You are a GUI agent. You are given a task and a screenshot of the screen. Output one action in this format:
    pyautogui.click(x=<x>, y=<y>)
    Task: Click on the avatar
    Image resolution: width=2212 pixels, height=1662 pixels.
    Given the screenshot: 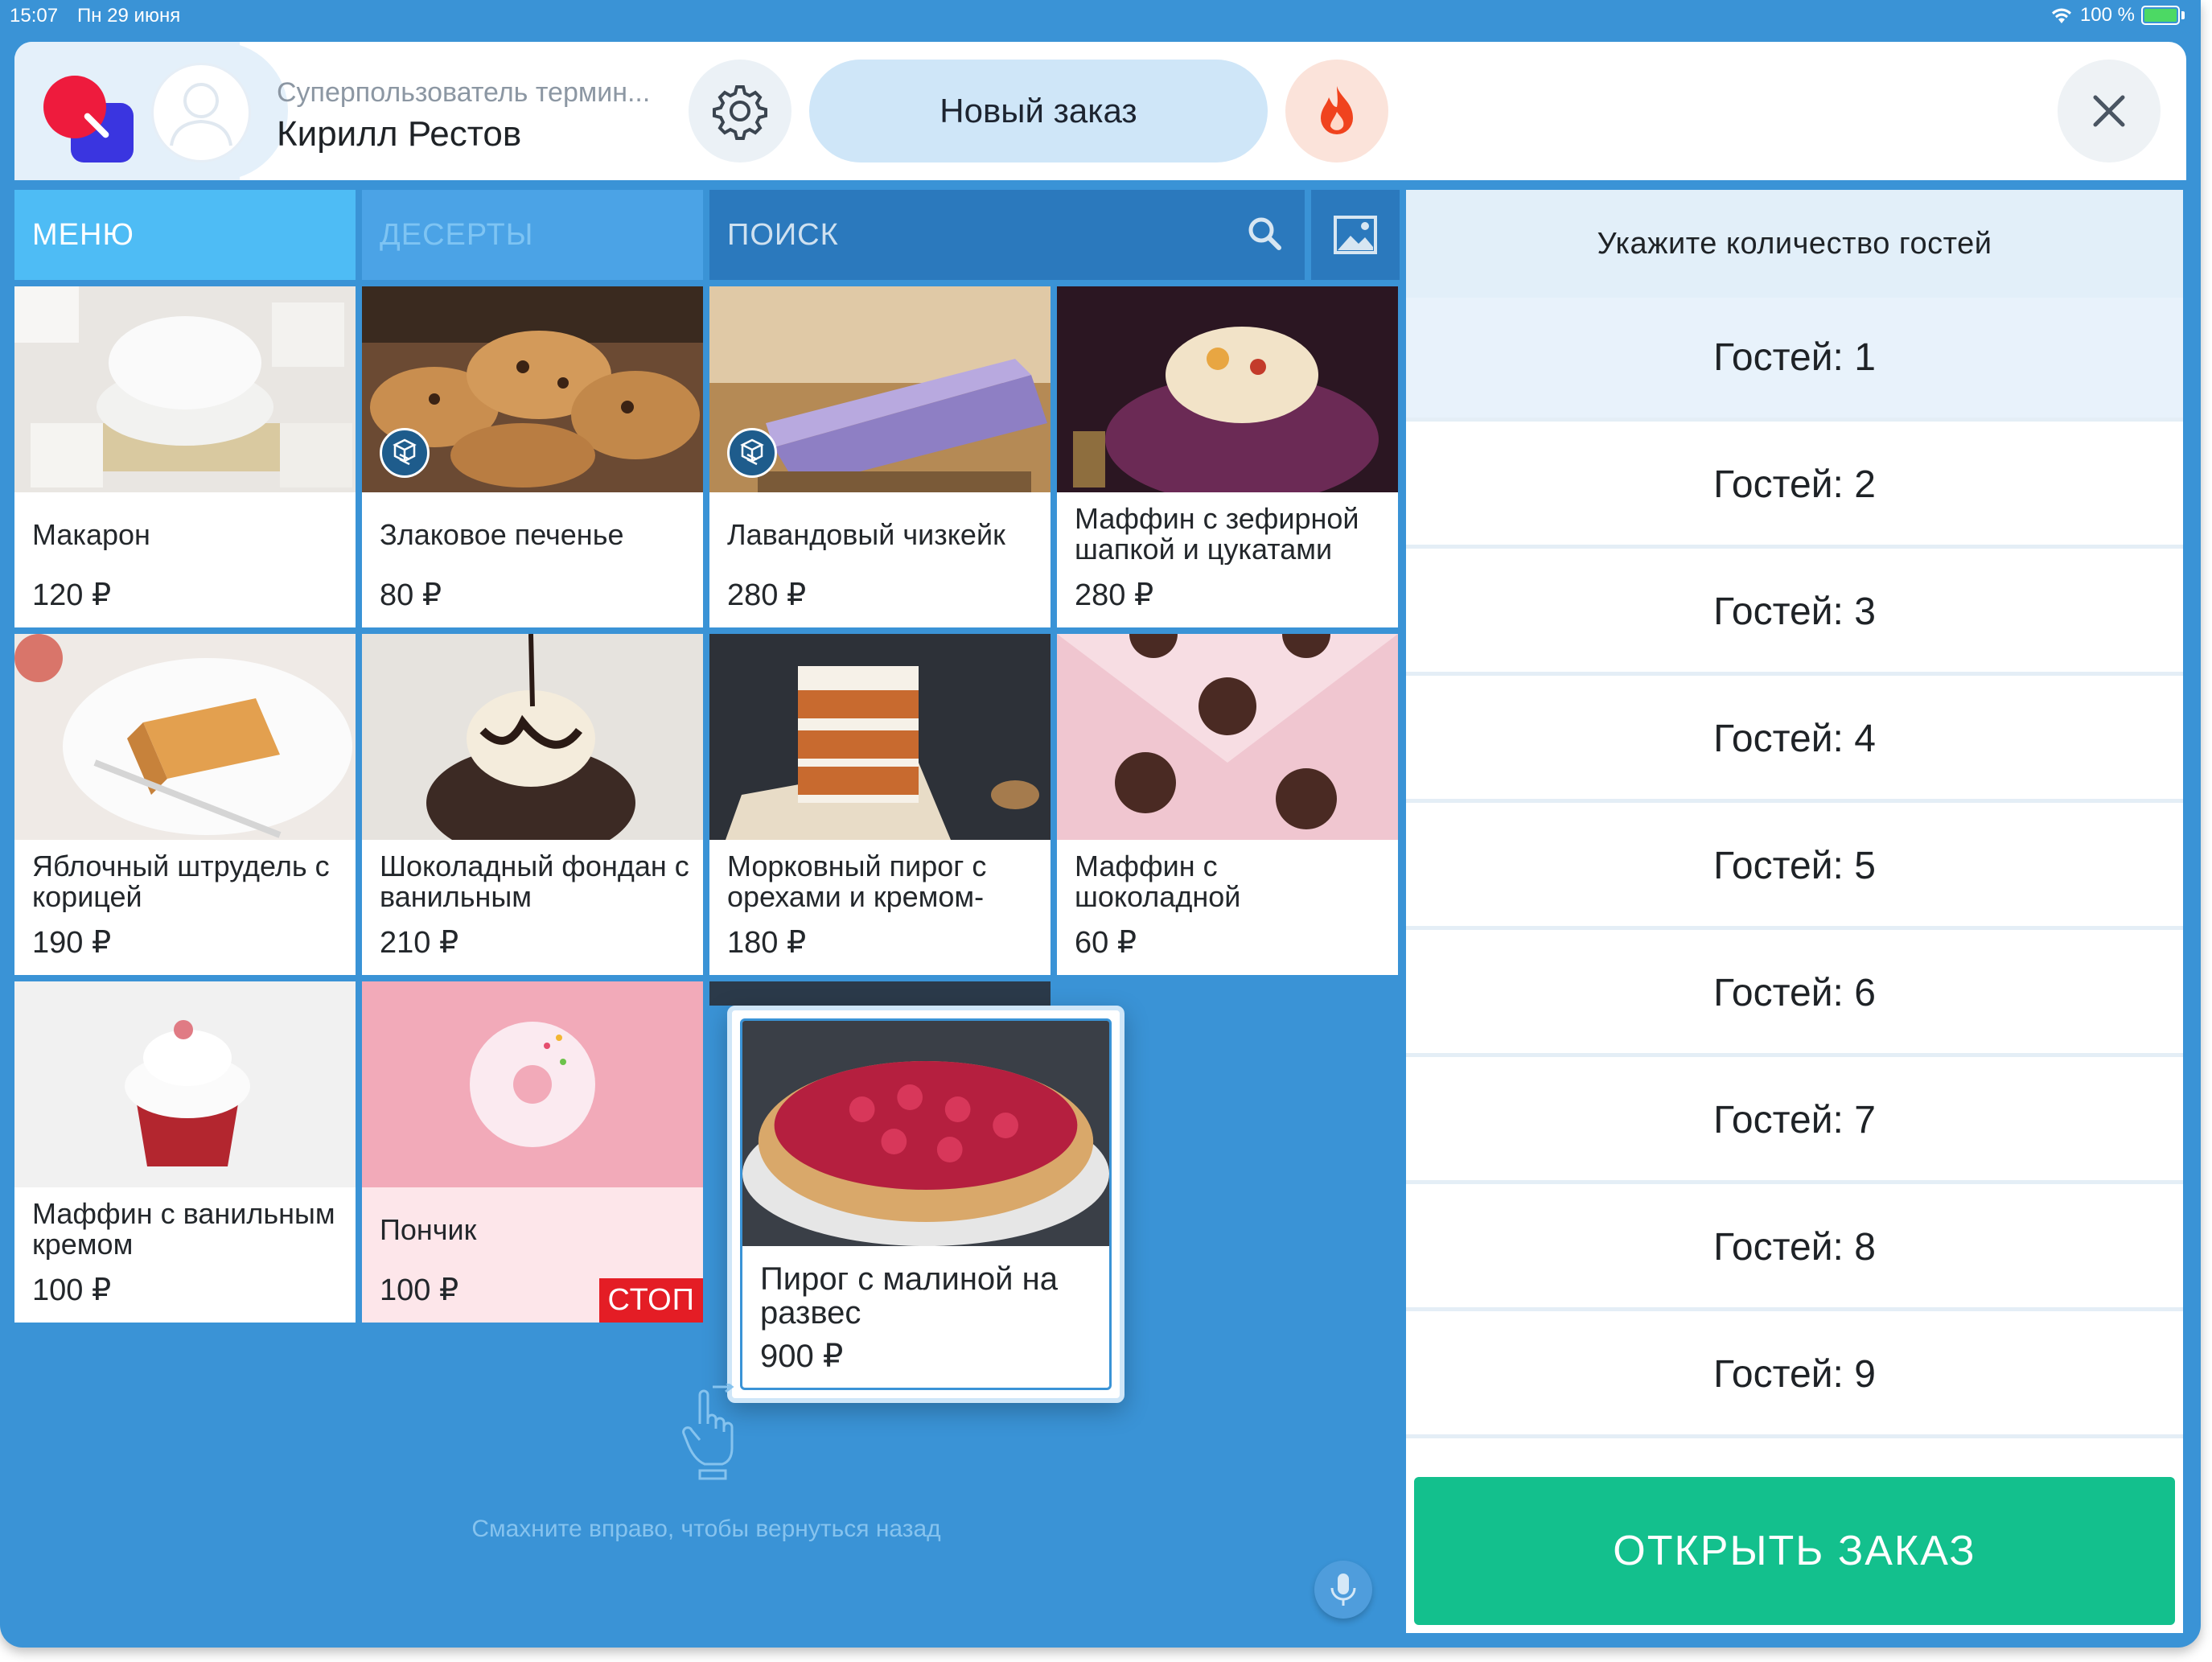 What is the action you would take?
    pyautogui.click(x=201, y=112)
    